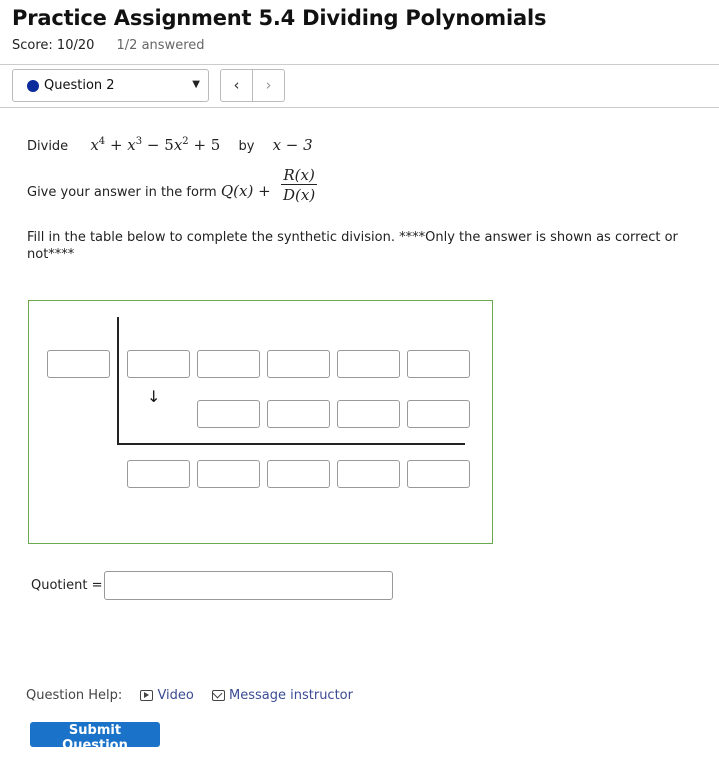  What do you see at coordinates (48, 146) in the screenshot?
I see `divide-word: Divide` at bounding box center [48, 146].